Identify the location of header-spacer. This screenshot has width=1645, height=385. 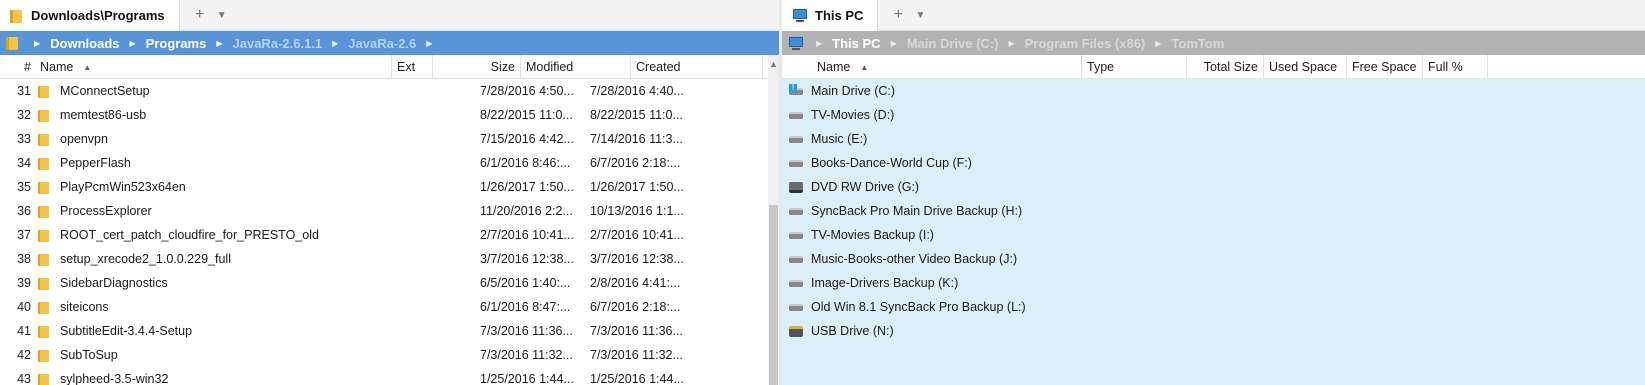
(797, 67).